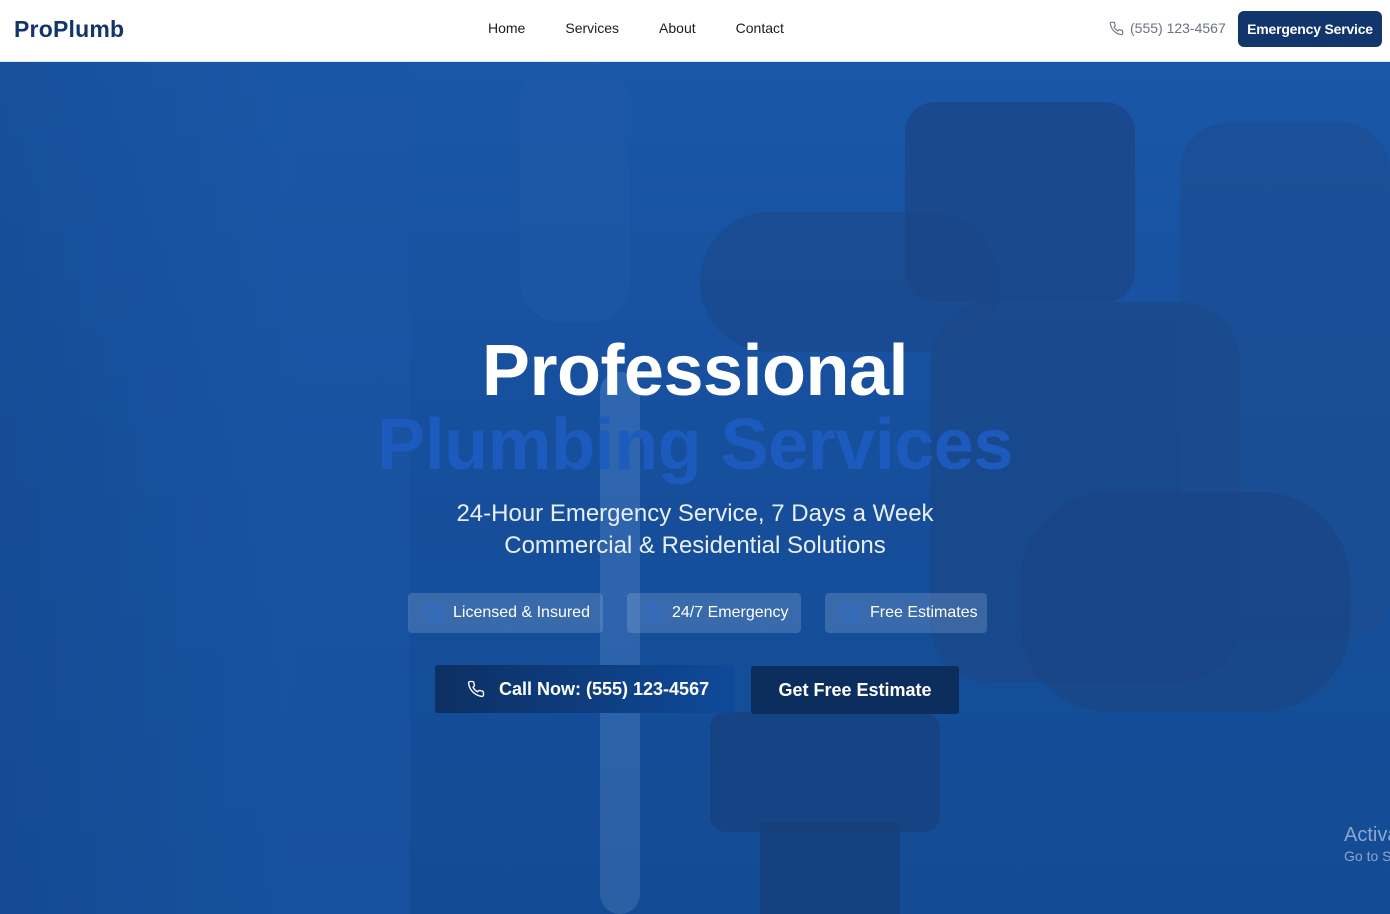 This screenshot has height=914, width=1390. I want to click on badge-licensed: Licensed & Insured, so click(505, 613).